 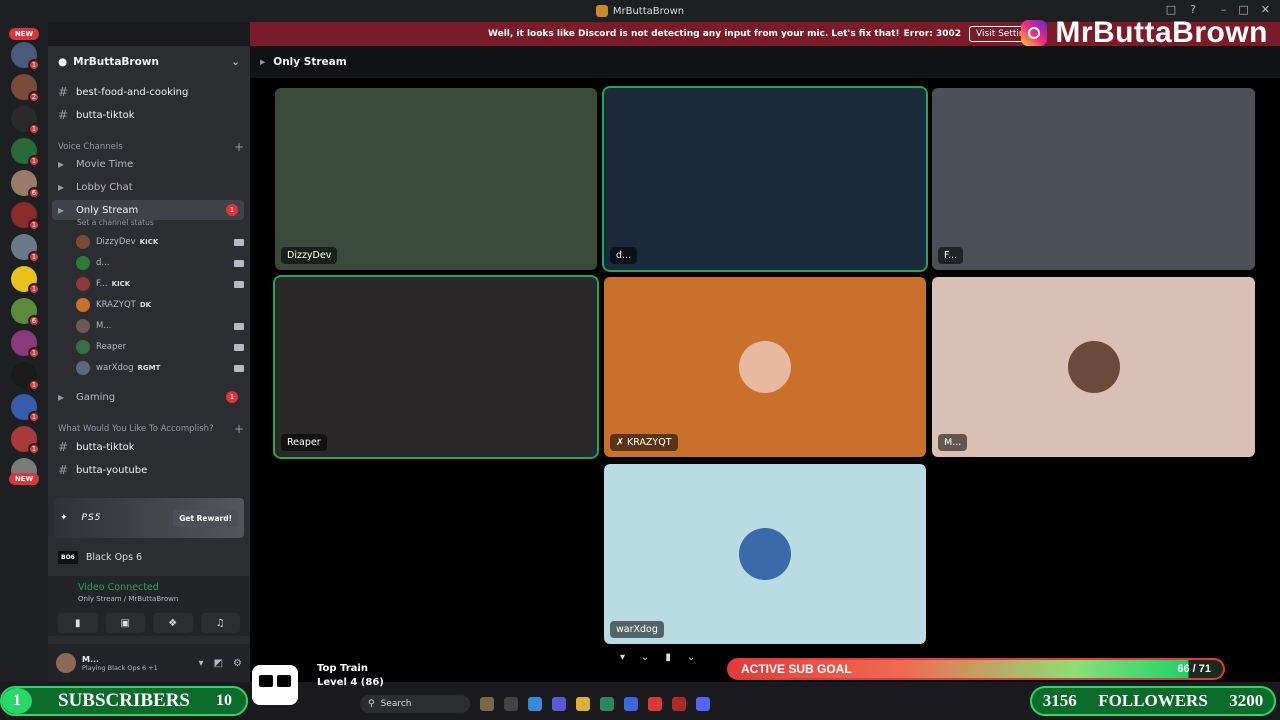 I want to click on inbox-icon: □, so click(x=1171, y=9).